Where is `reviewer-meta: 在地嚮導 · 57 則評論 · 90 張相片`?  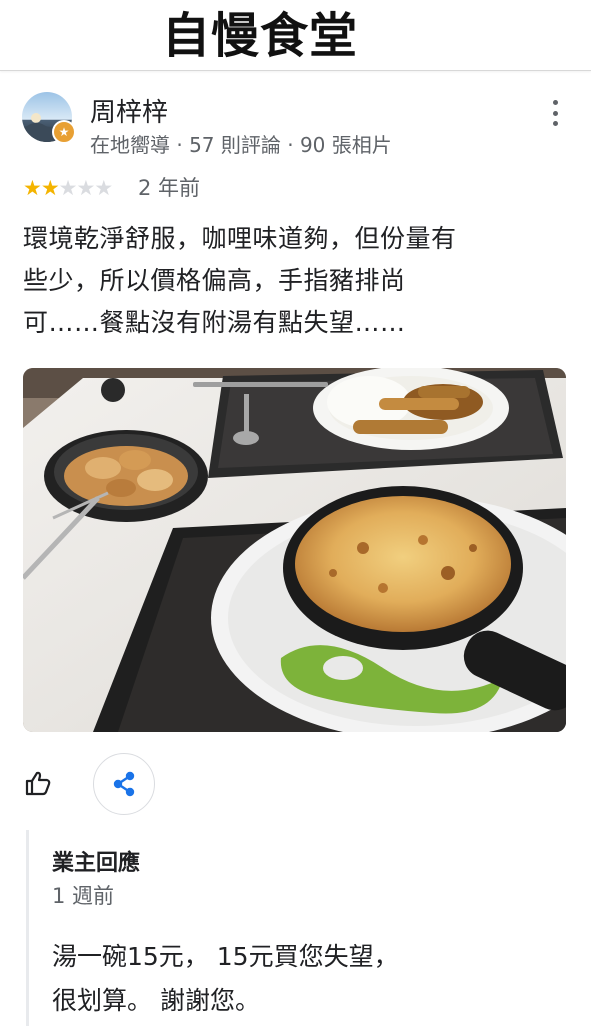
reviewer-meta: 在地嚮導 · 57 則評論 · 90 張相片 is located at coordinates (241, 145).